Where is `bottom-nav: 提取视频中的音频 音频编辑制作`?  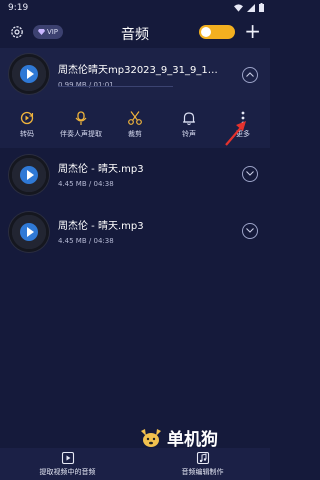 bottom-nav: 提取视频中的音频 音频编辑制作 is located at coordinates (135, 464).